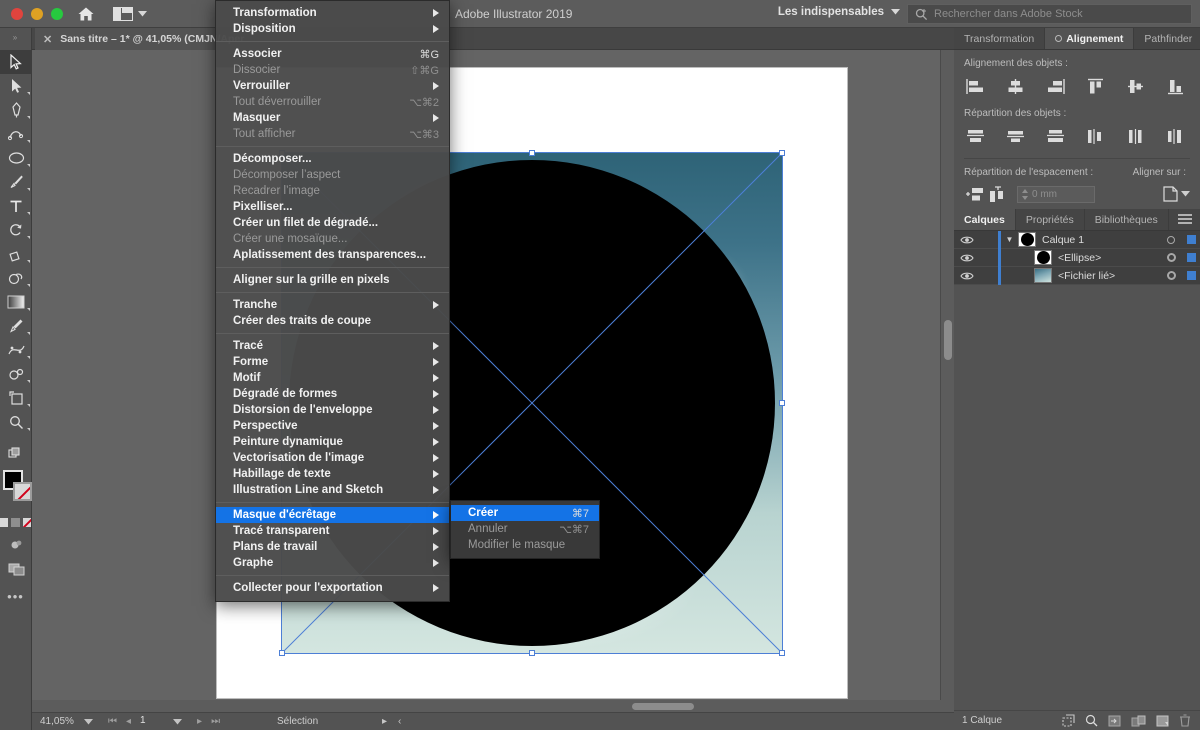 The height and width of the screenshot is (730, 1200). Describe the element at coordinates (332, 410) in the screenshot. I see `menu-item-distorsion-enveloppe: Distorsion de l'enveloppe` at that location.